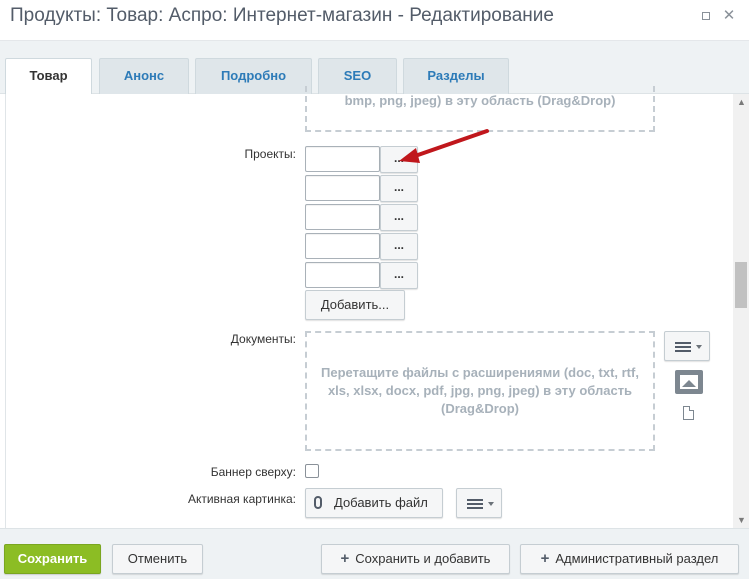  I want to click on paperclip-icon, so click(318, 502).